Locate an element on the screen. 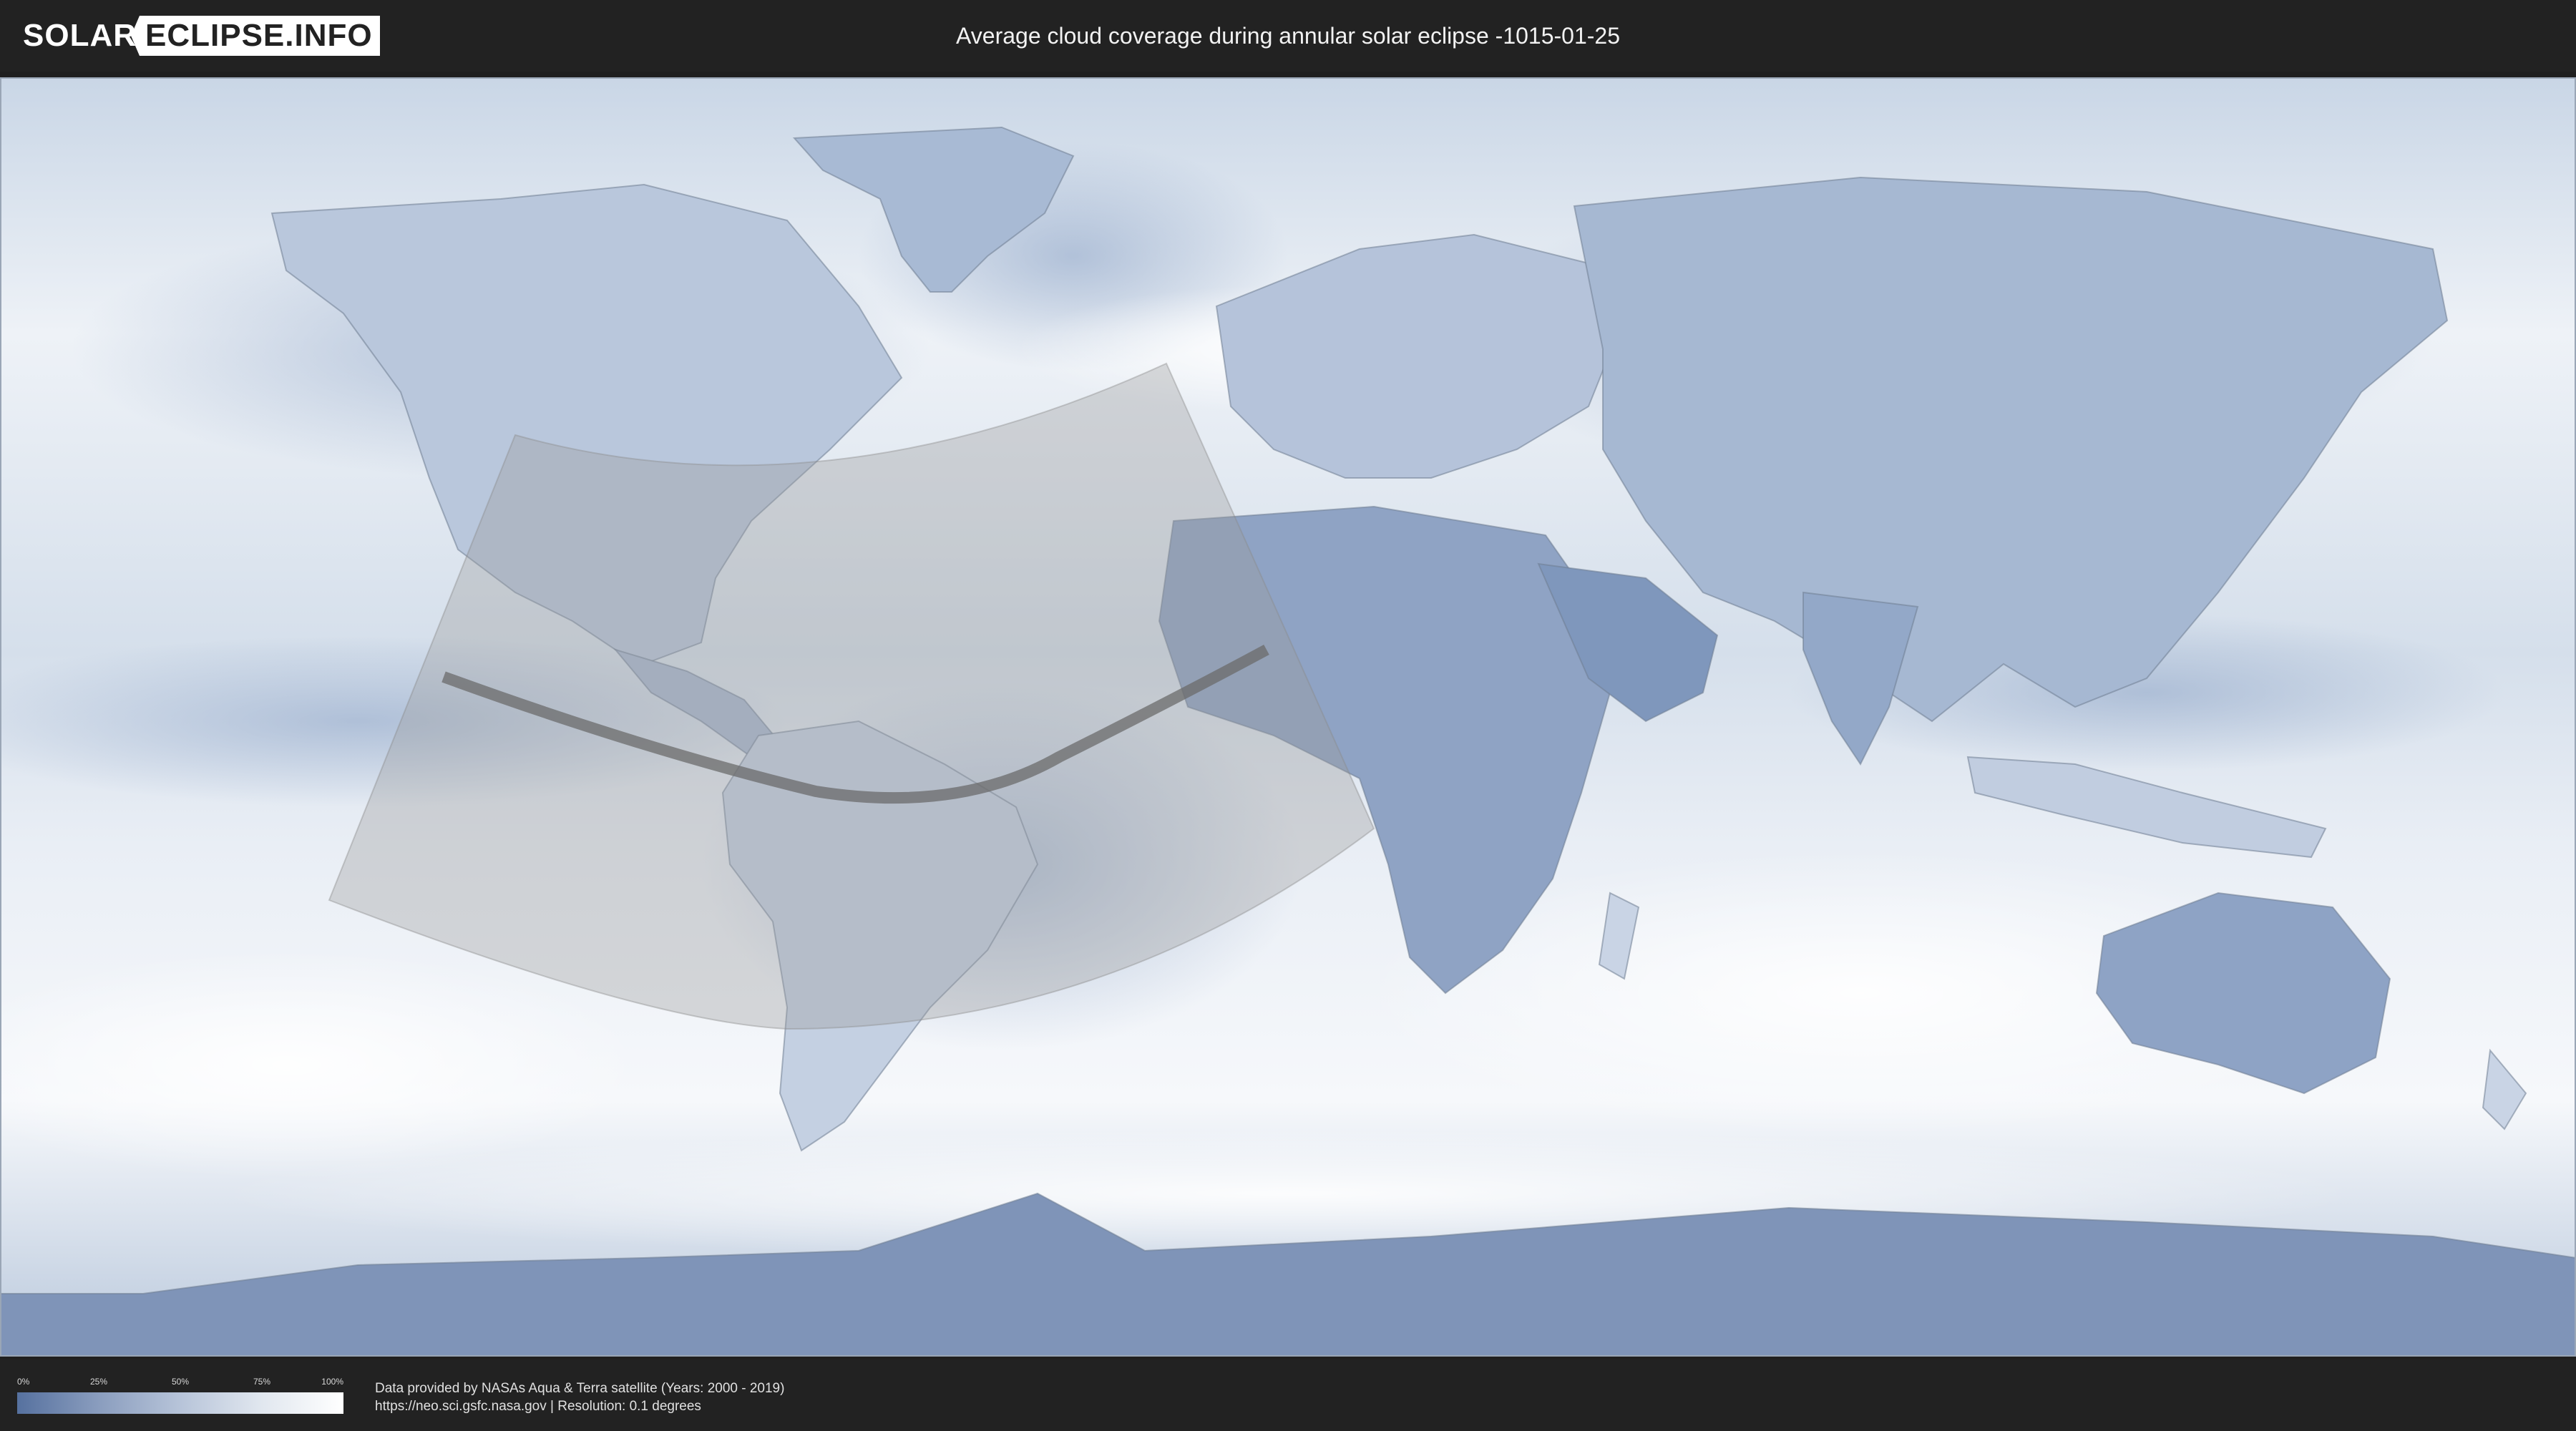 The image size is (2576, 1431). legend-tick-50: 50% is located at coordinates (180, 1382).